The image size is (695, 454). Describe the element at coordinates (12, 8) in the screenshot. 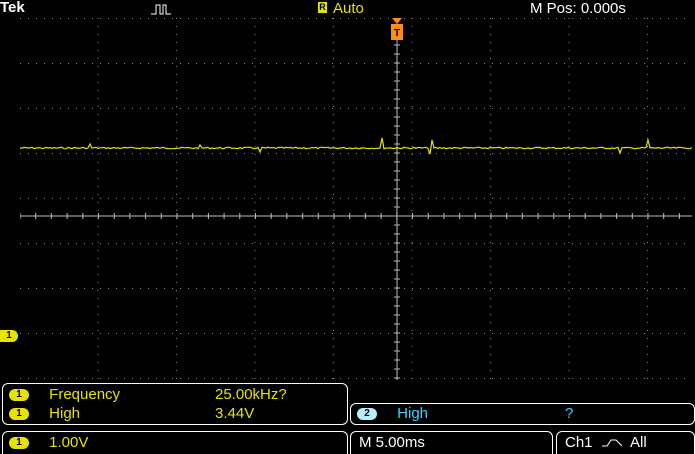

I see `brand-label: Tek` at that location.